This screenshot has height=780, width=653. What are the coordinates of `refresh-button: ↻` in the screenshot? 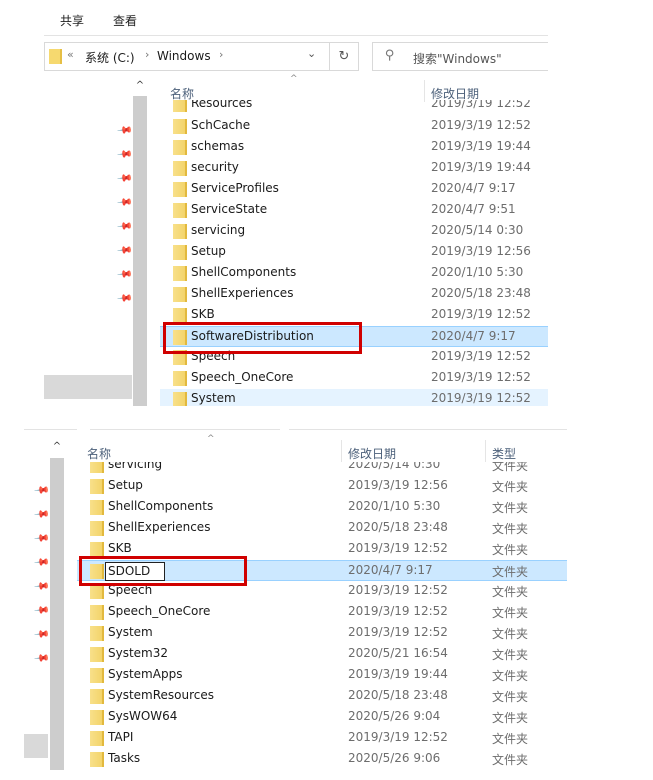 It's located at (344, 56).